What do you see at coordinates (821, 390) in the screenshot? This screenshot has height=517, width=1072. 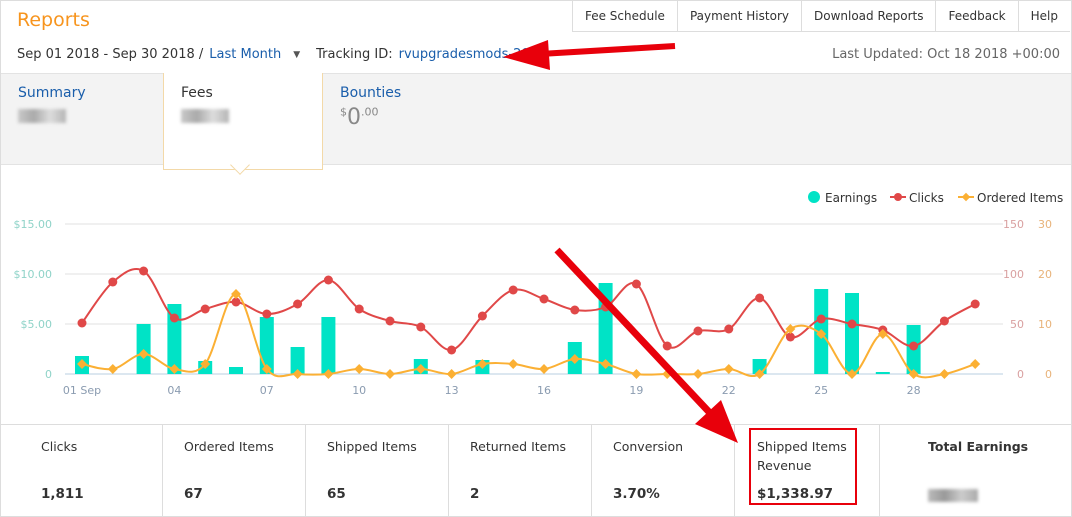 I see `x-tick: 25` at bounding box center [821, 390].